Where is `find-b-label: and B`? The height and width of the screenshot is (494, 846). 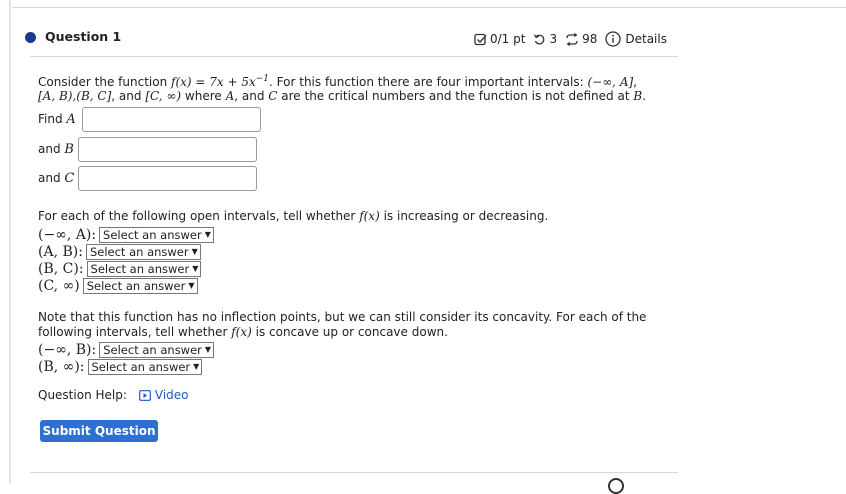
find-b-label: and B is located at coordinates (56, 149).